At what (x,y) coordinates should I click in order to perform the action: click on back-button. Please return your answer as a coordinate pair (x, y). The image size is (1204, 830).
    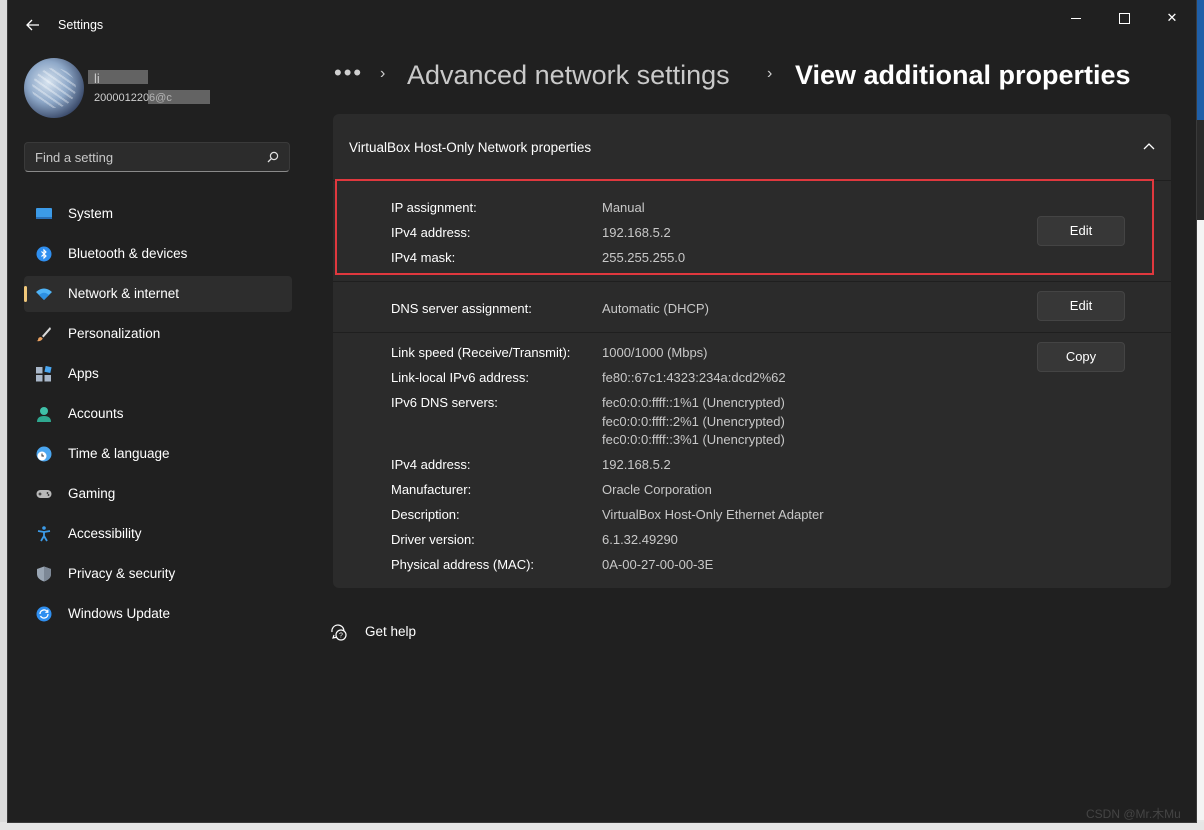
    Looking at the image, I should click on (33, 25).